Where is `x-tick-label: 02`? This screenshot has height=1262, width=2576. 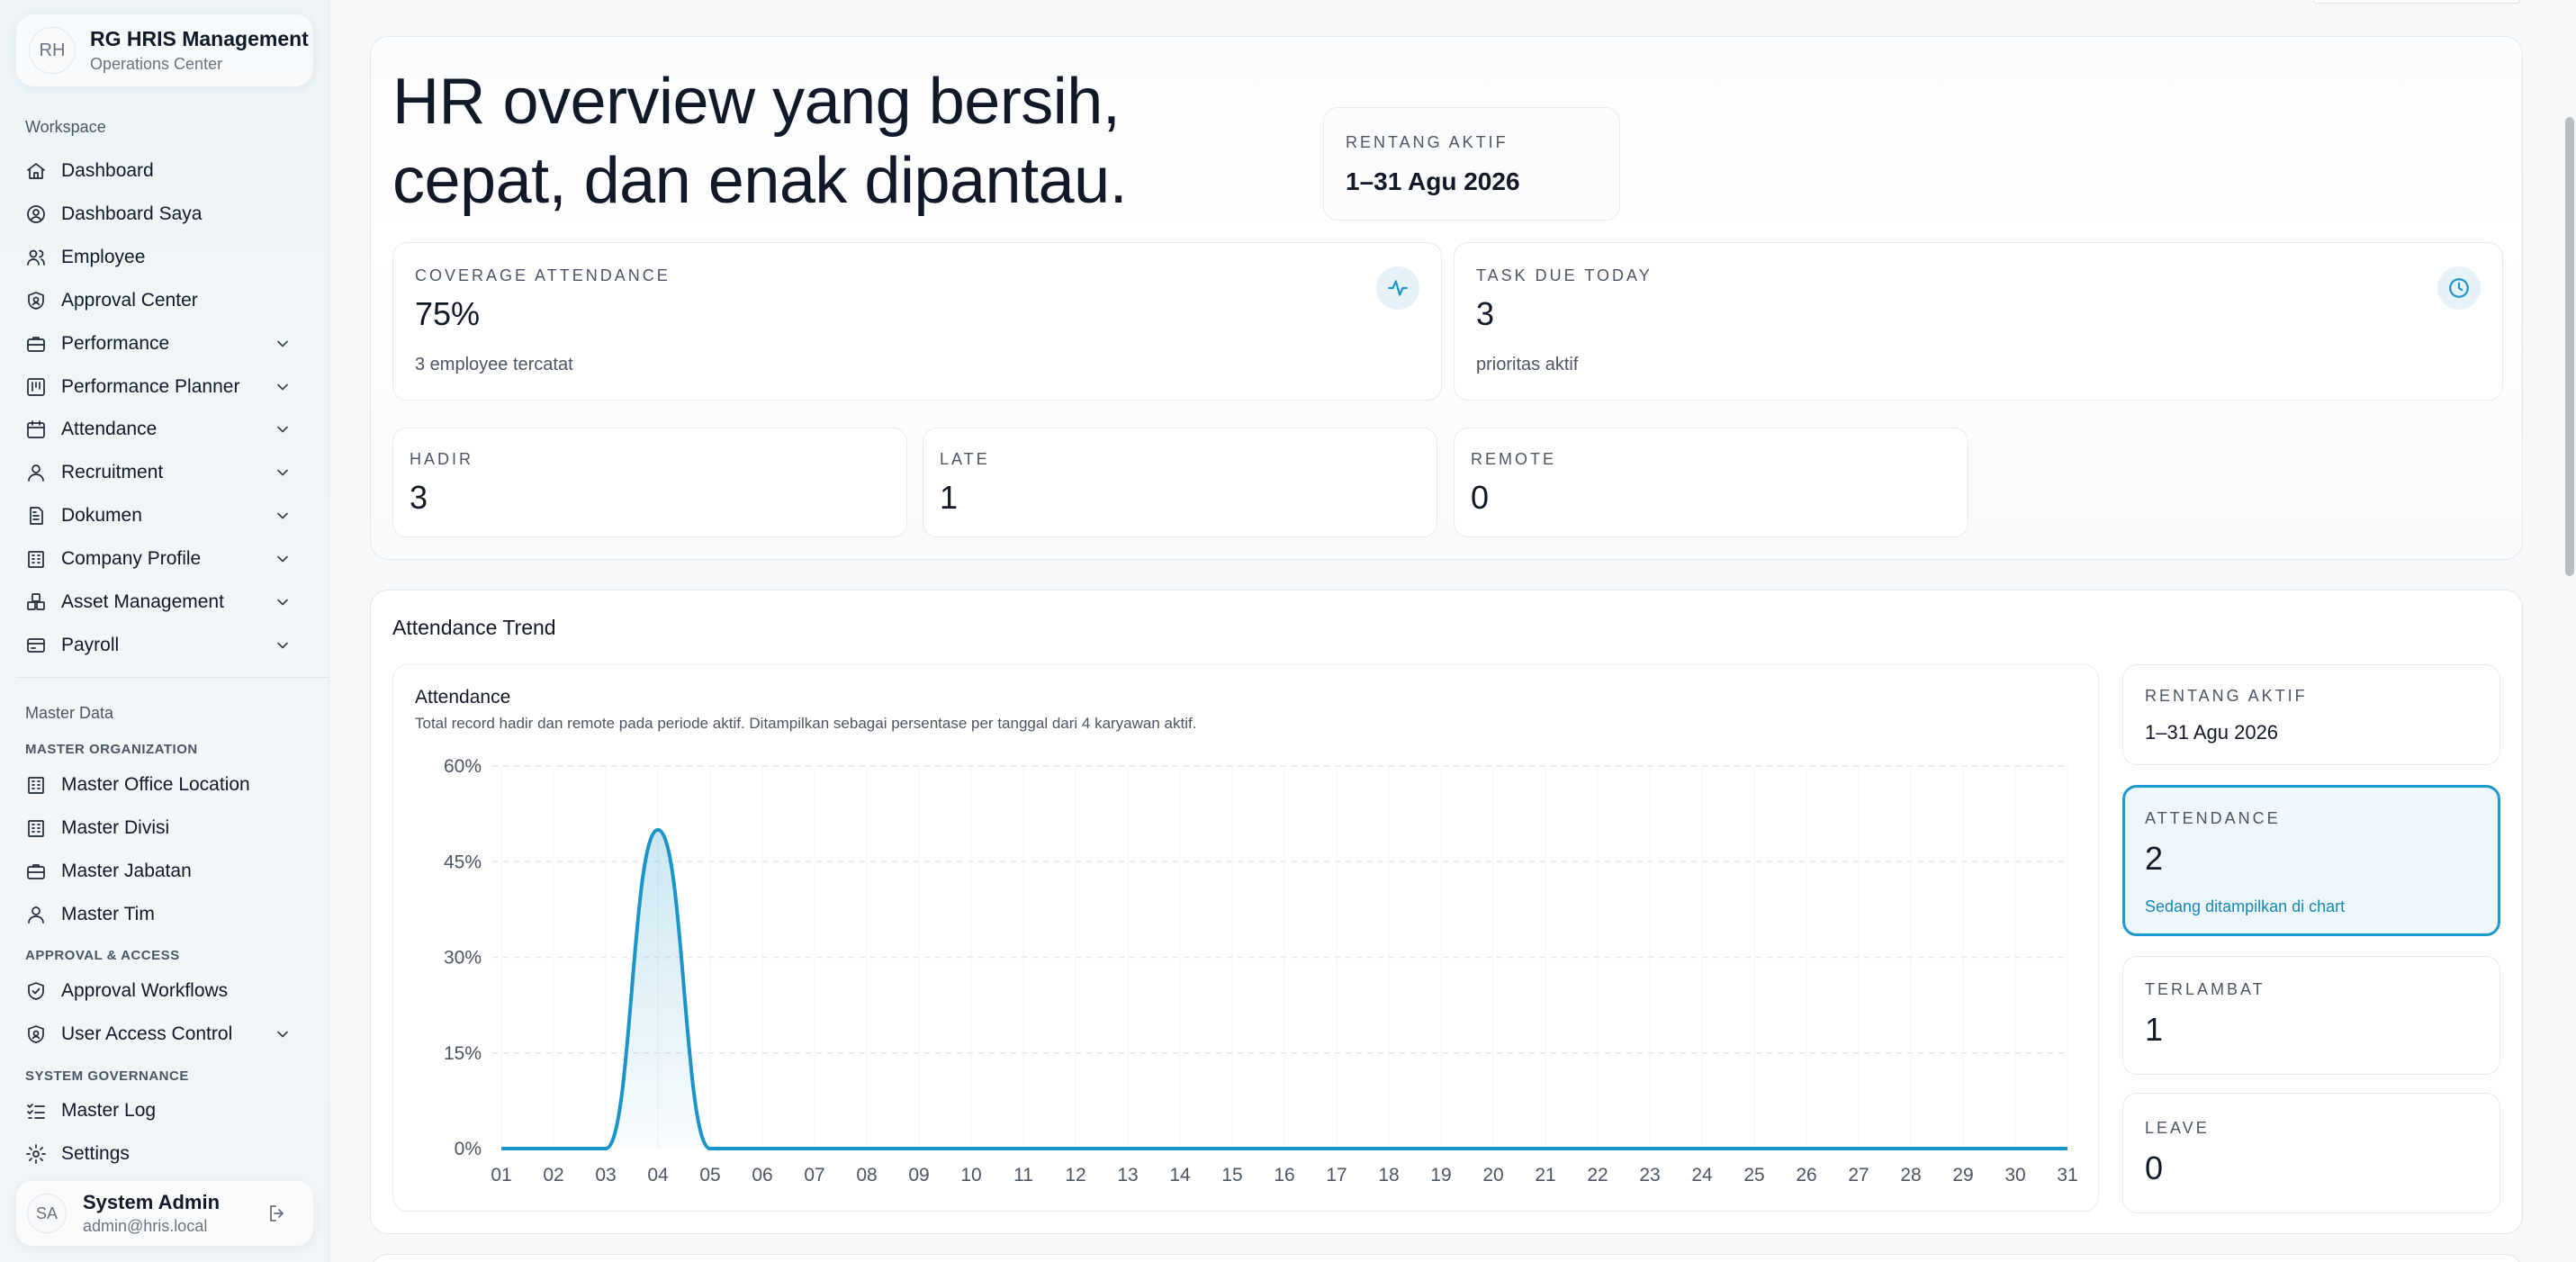 x-tick-label: 02 is located at coordinates (553, 1175).